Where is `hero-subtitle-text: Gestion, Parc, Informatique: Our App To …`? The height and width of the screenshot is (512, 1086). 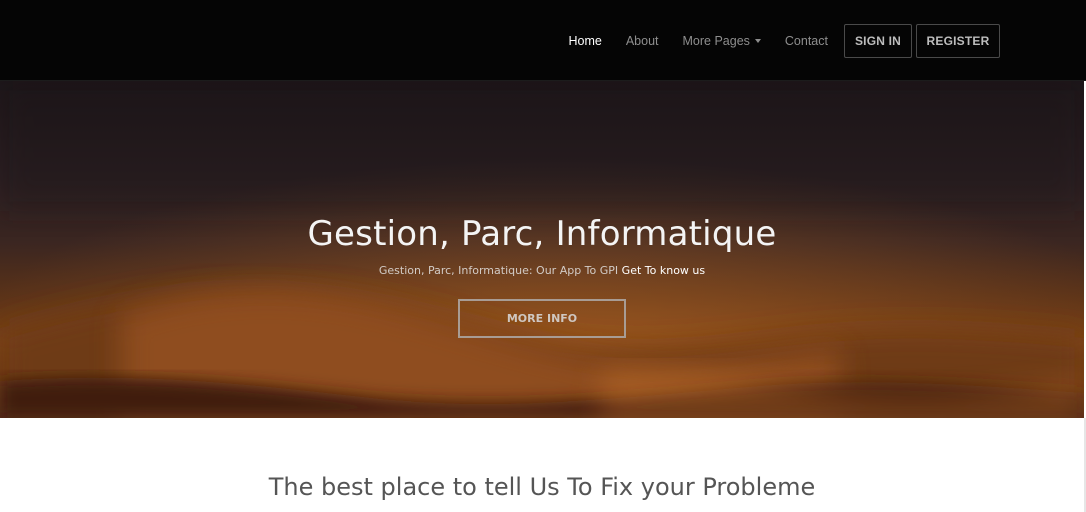 hero-subtitle-text: Gestion, Parc, Informatique: Our App To … is located at coordinates (498, 270).